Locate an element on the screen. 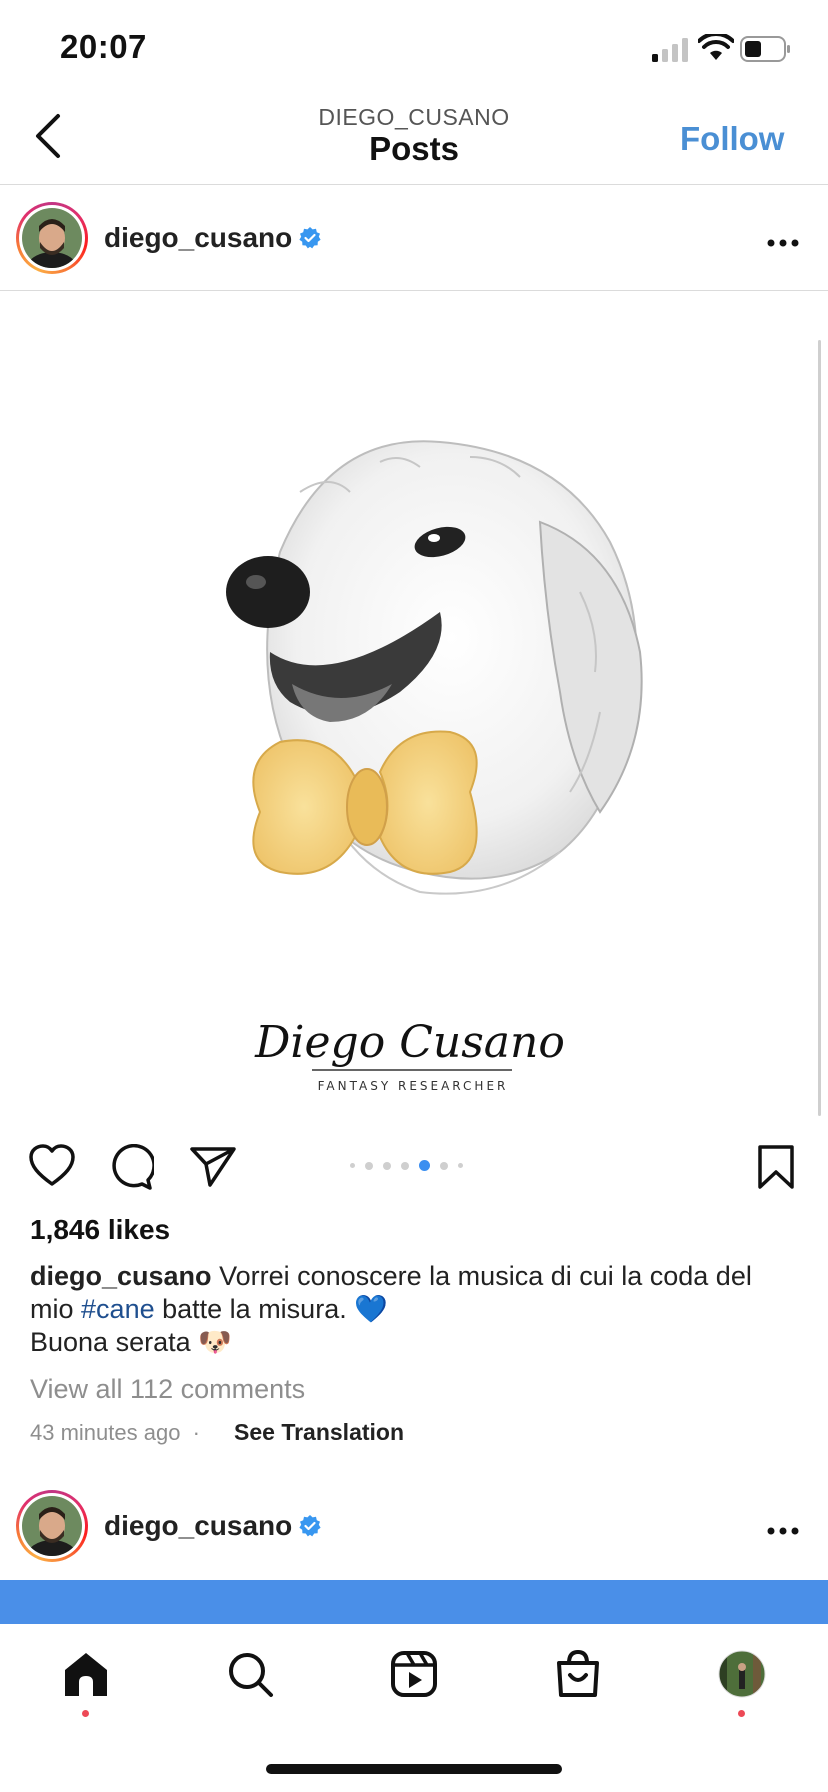 The width and height of the screenshot is (828, 1792). caption-line2: Buona serata 🐶 is located at coordinates (131, 1342).